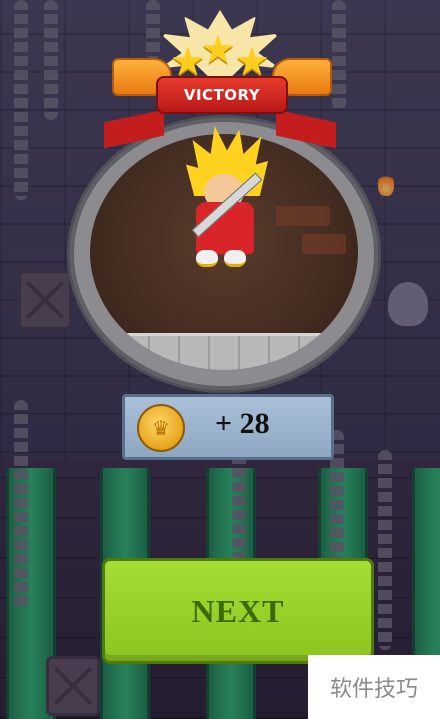 The image size is (440, 719). I want to click on next-button-label: NEXT, so click(238, 610).